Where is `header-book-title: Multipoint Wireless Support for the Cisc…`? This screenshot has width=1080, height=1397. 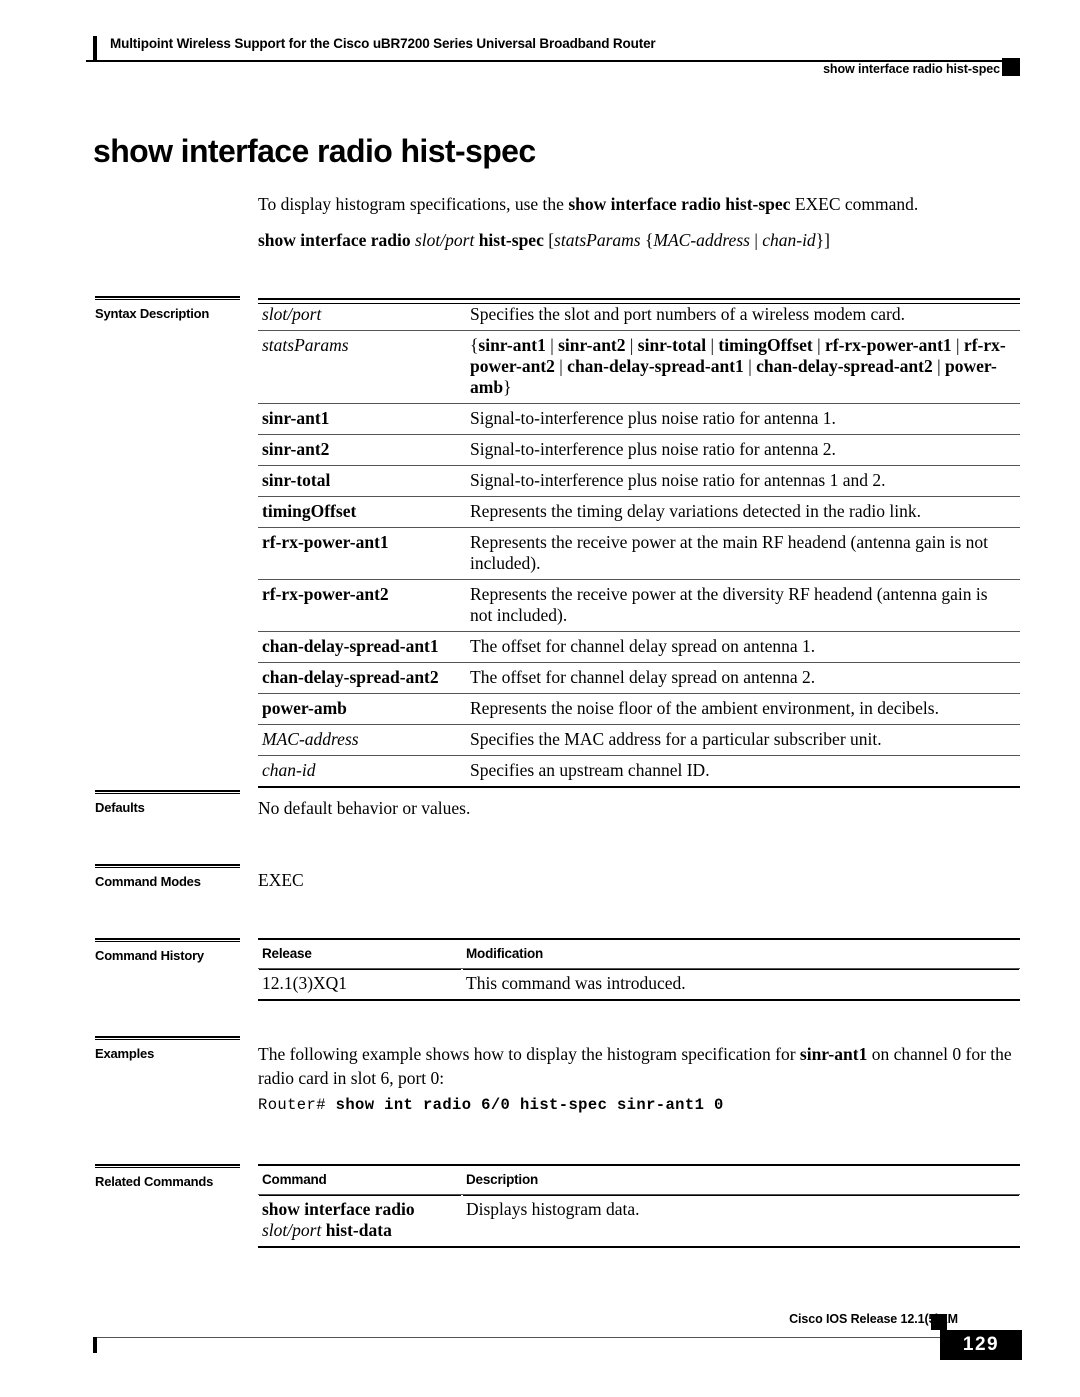 header-book-title: Multipoint Wireless Support for the Cisc… is located at coordinates (383, 43).